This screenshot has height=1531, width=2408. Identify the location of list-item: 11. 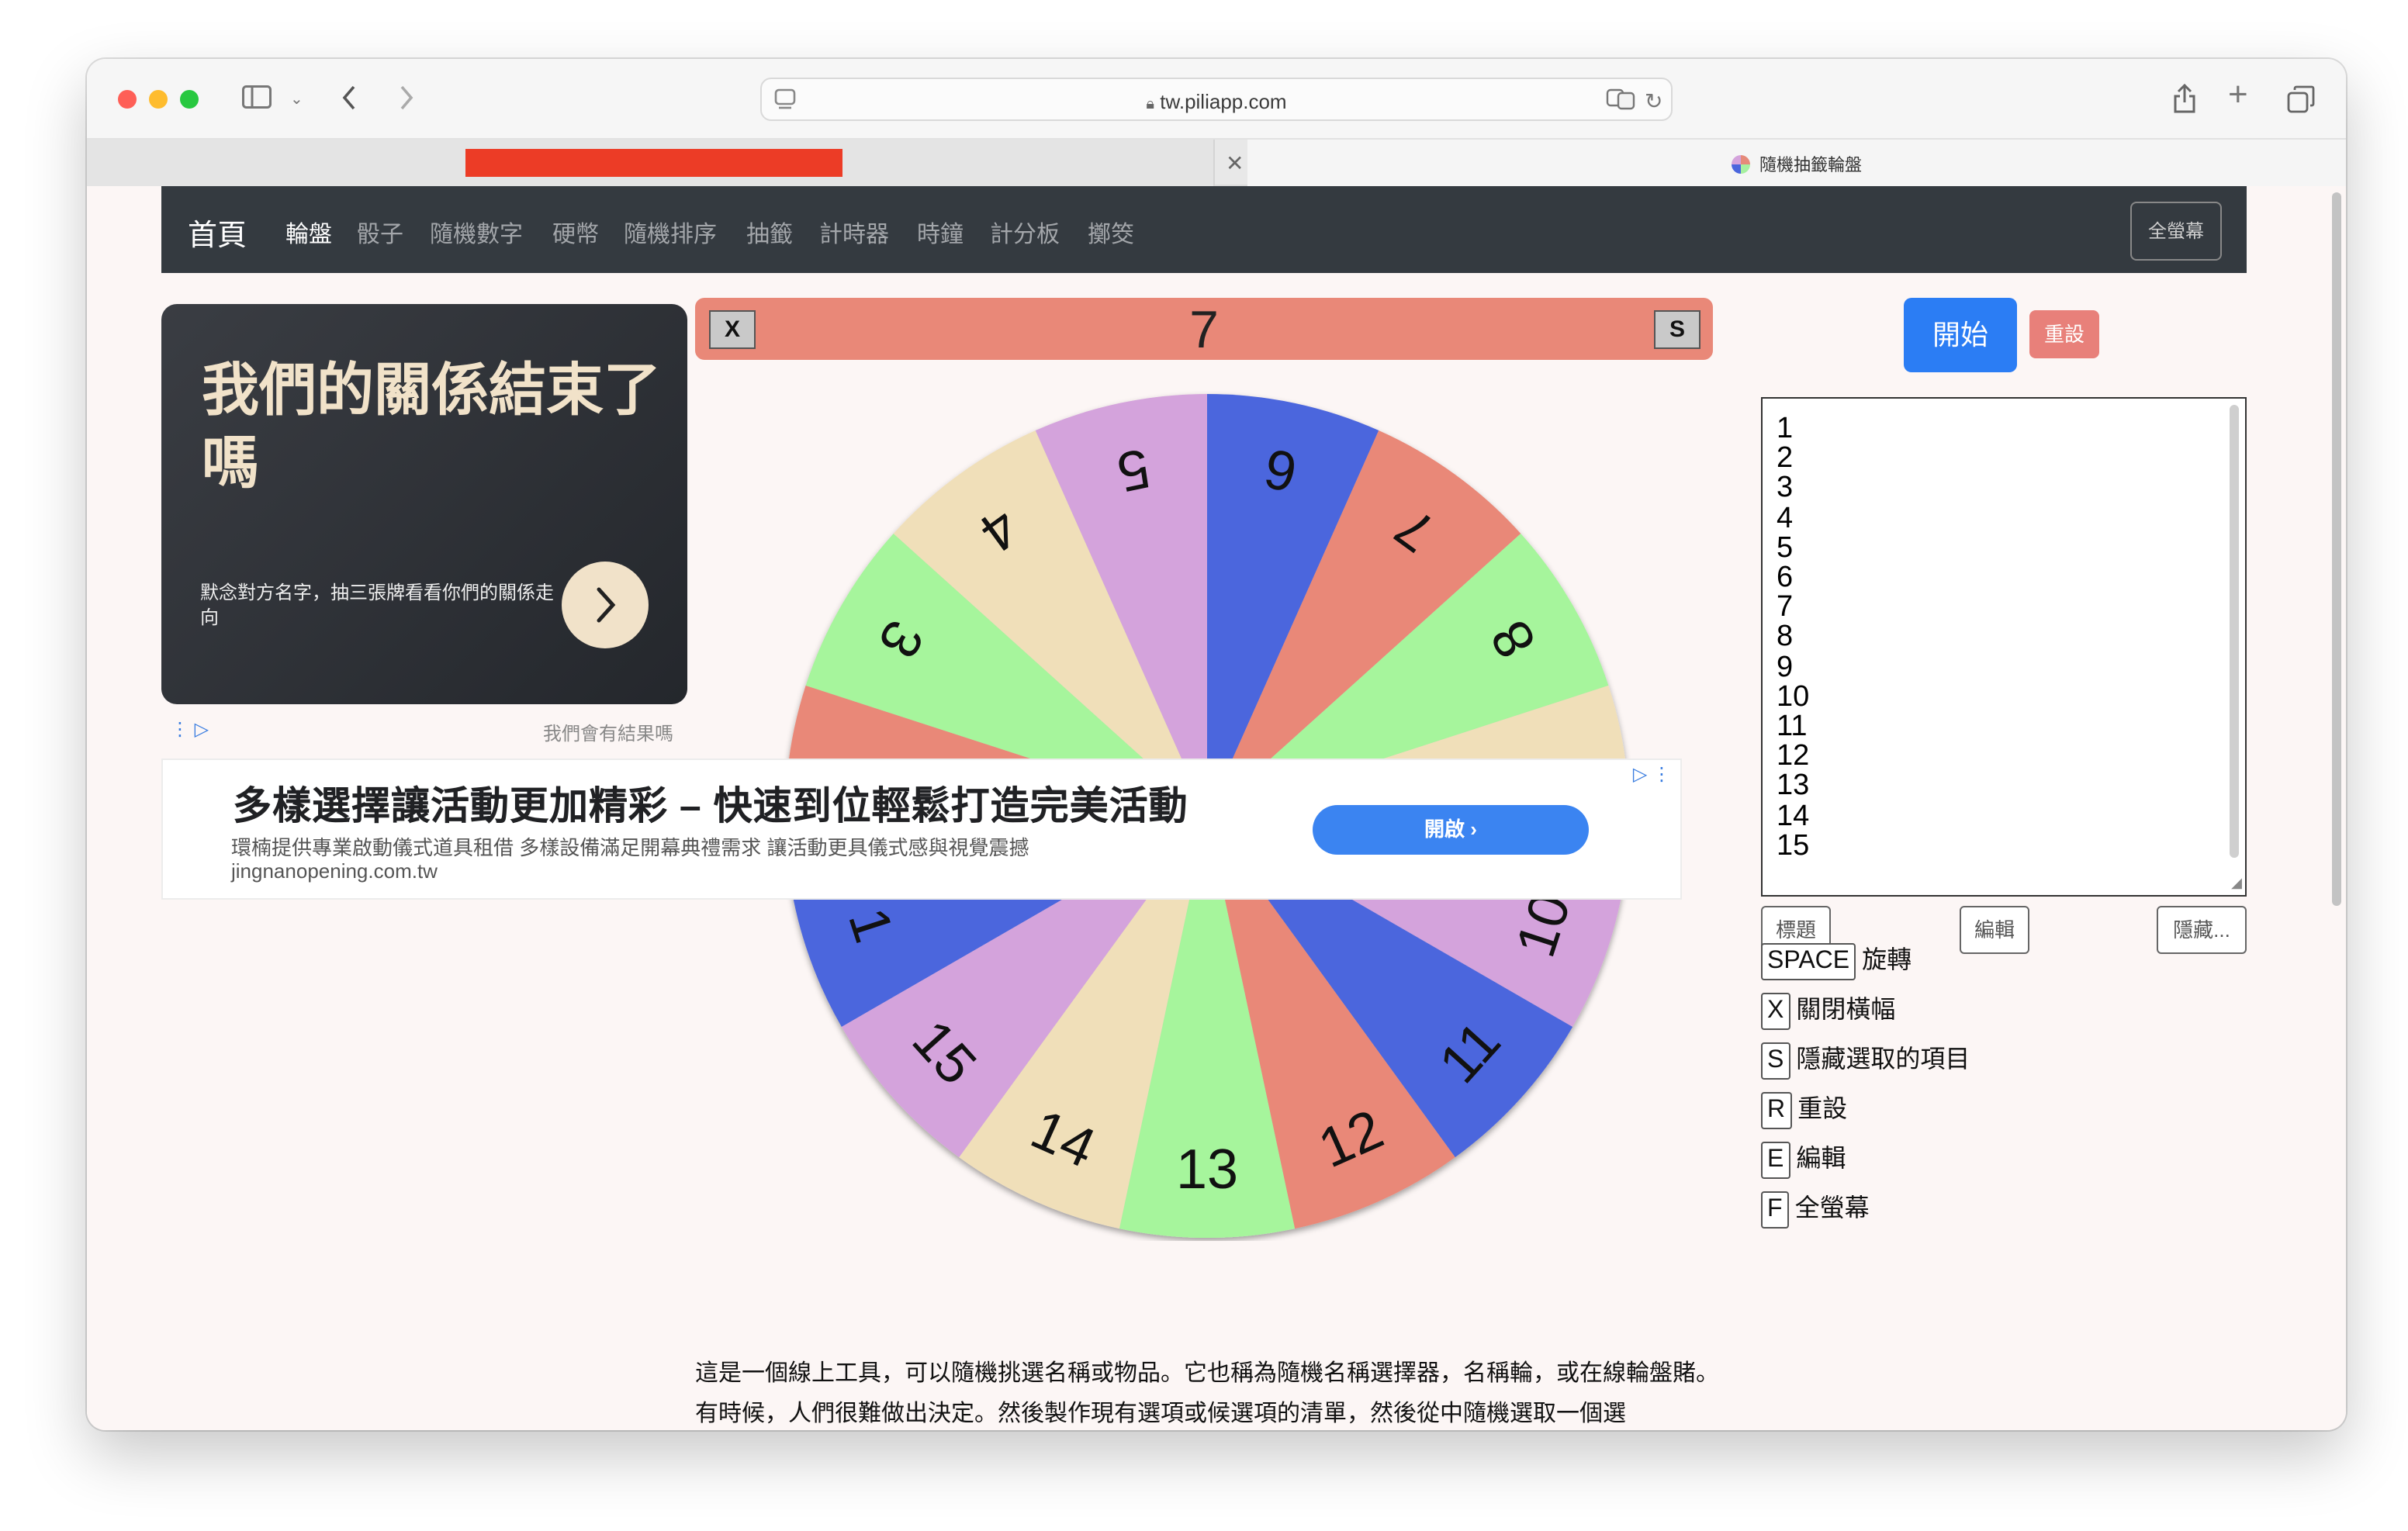
(1792, 727).